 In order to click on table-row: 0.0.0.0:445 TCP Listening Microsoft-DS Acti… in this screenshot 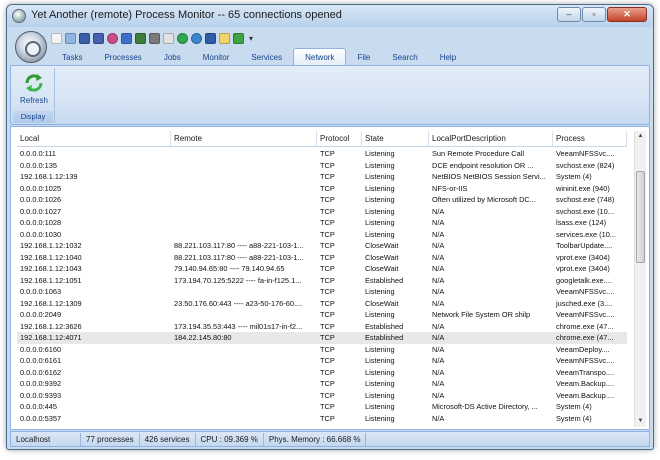, I will do `click(322, 407)`.